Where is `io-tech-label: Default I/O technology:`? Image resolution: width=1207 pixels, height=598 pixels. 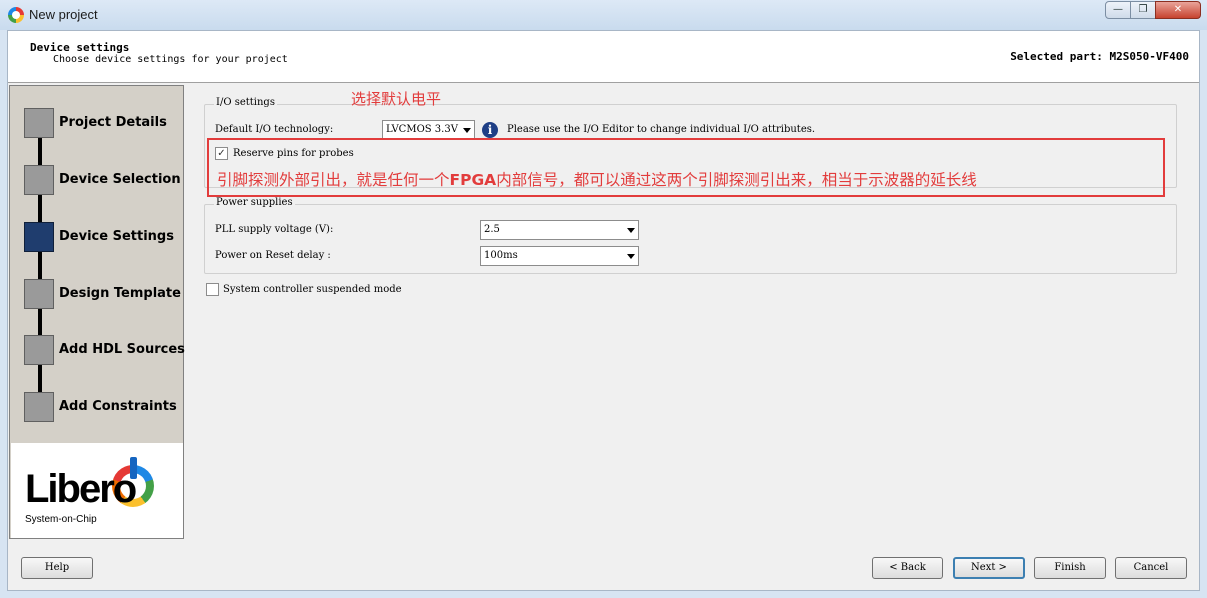
io-tech-label: Default I/O technology: is located at coordinates (274, 129).